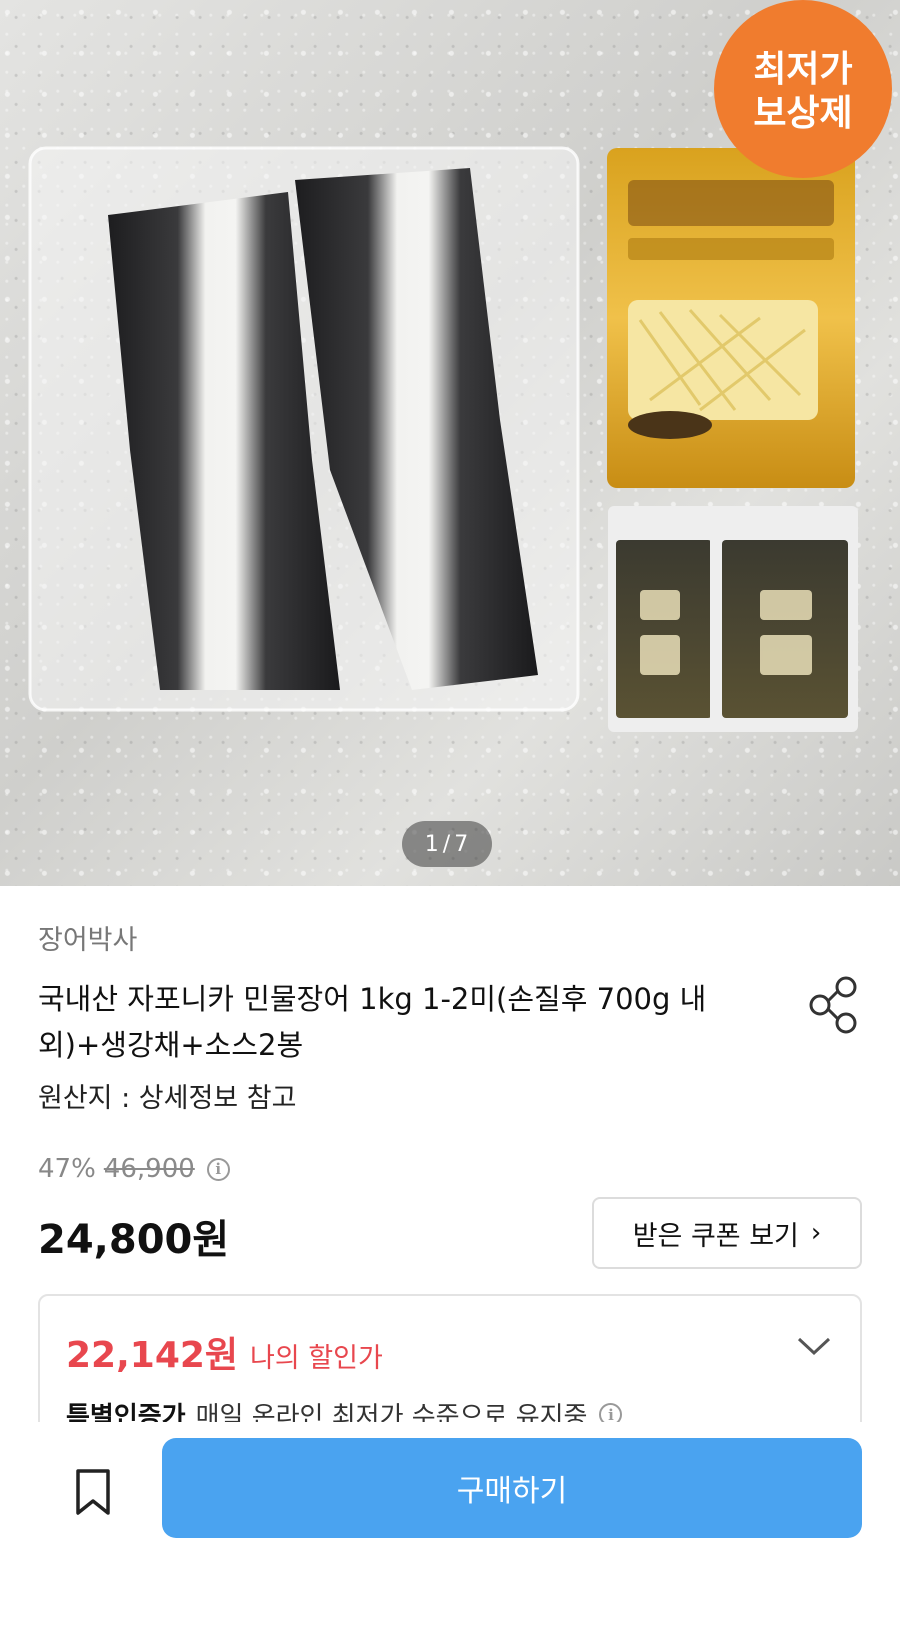 The width and height of the screenshot is (900, 1631). I want to click on chevron-down-icon, so click(814, 1346).